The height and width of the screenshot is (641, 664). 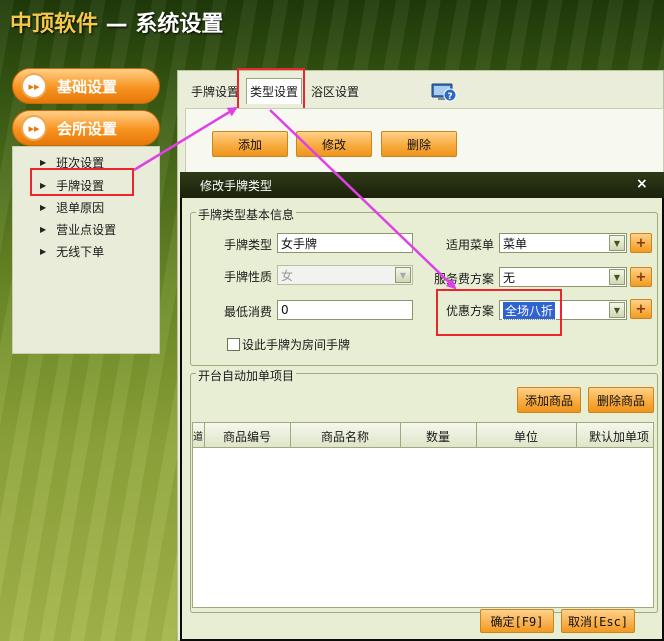 What do you see at coordinates (80, 208) in the screenshot?
I see `nav-item-label: 退单原因` at bounding box center [80, 208].